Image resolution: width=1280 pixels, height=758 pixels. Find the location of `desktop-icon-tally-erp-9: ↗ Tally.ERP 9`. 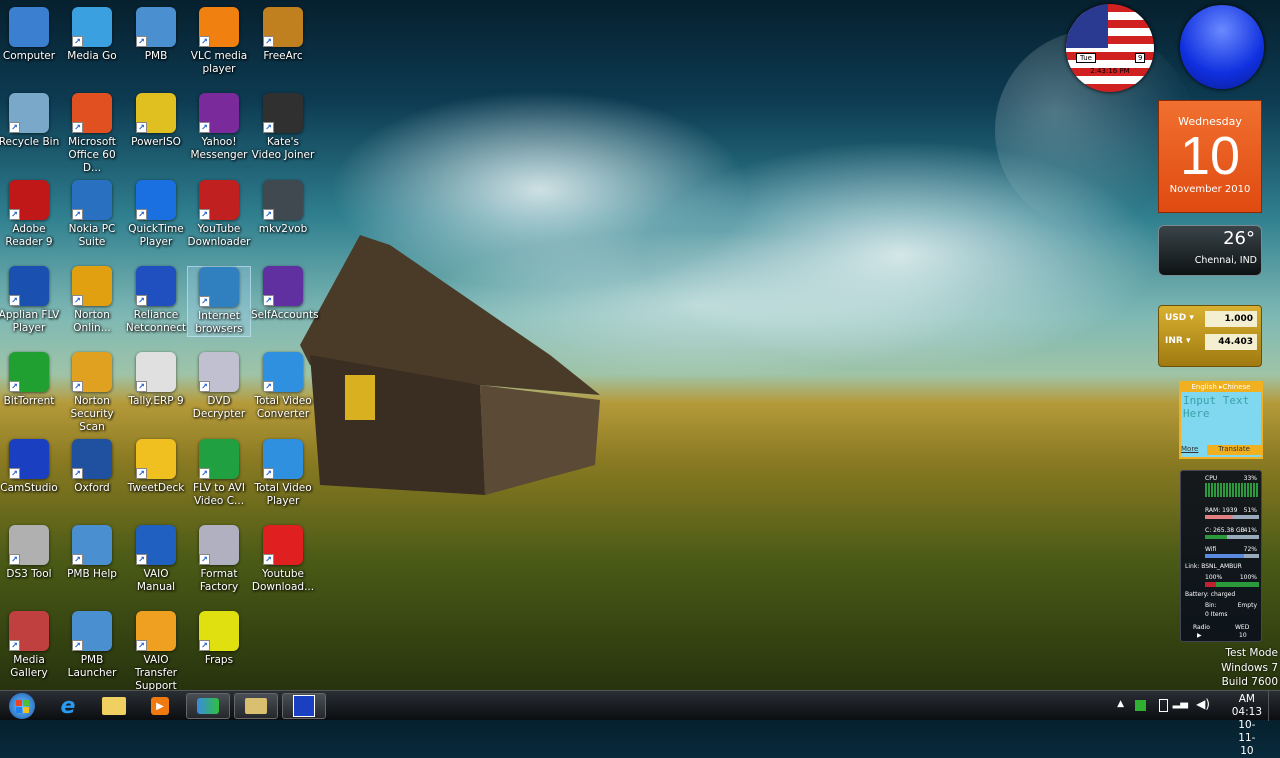

desktop-icon-tally-erp-9: ↗ Tally.ERP 9 is located at coordinates (156, 380).